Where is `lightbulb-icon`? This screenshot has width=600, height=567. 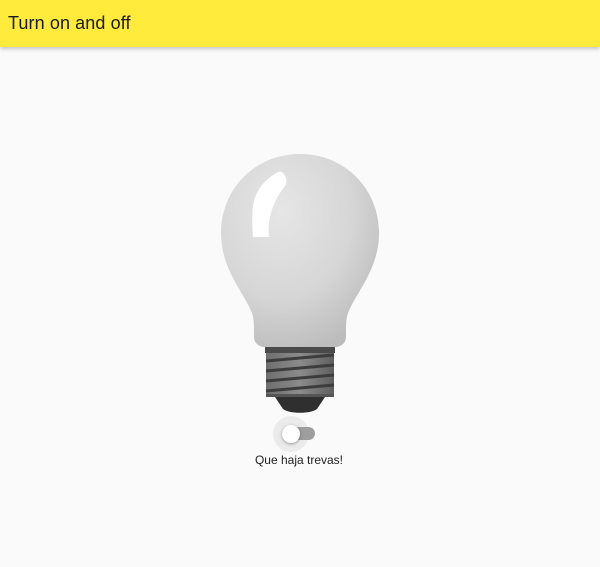 lightbulb-icon is located at coordinates (300, 283).